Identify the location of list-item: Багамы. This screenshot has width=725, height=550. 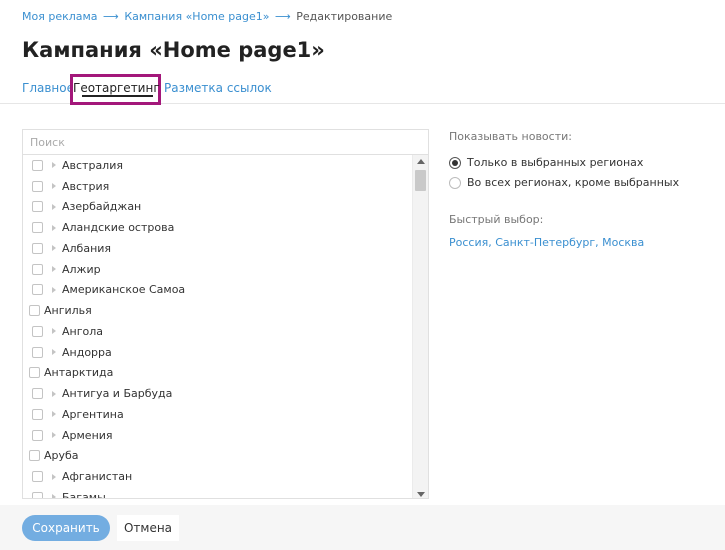
(218, 493).